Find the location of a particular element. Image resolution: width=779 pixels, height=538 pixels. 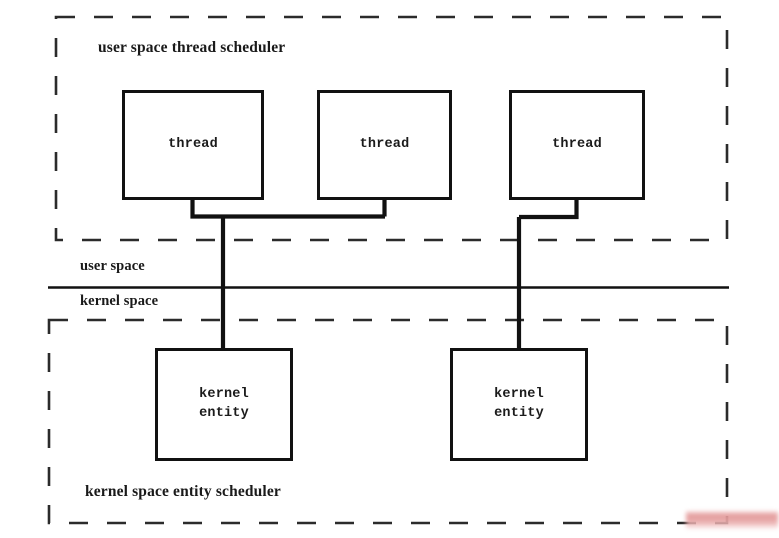

kernel-entity-node-2-label: kernel entity is located at coordinates (519, 404).